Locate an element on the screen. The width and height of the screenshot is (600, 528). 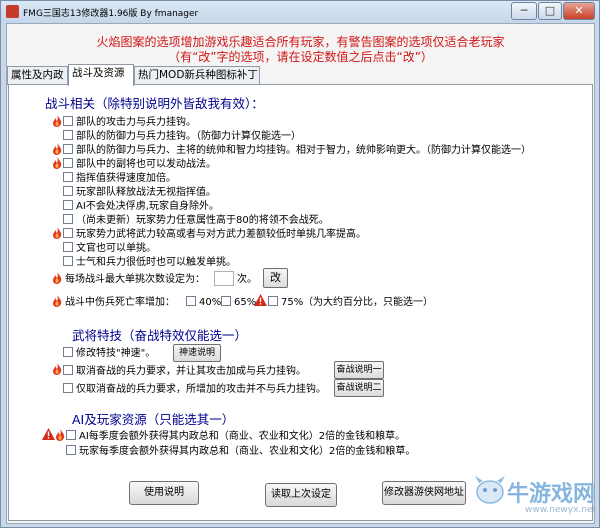
option-deputy-tactics: 部队中的副将也可以发动战法。 is located at coordinates (139, 164).